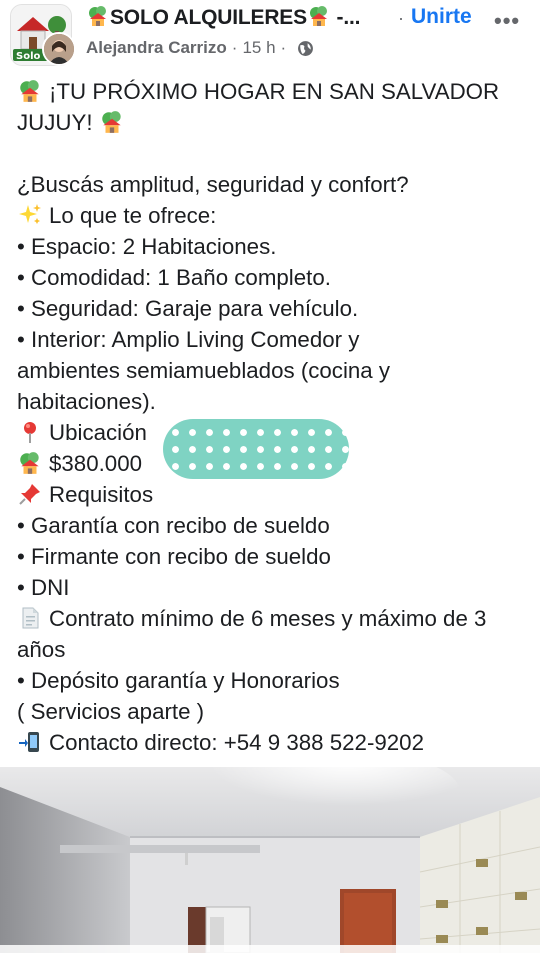 This screenshot has height=953, width=540. I want to click on author-name: Alejandra Carrizo, so click(156, 48).